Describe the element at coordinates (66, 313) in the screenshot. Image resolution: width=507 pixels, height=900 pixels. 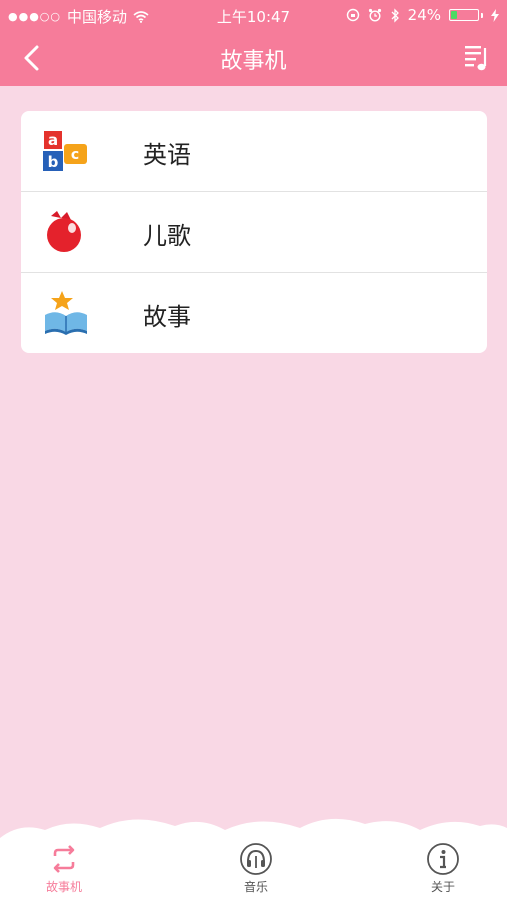
I see `storybook-icon` at that location.